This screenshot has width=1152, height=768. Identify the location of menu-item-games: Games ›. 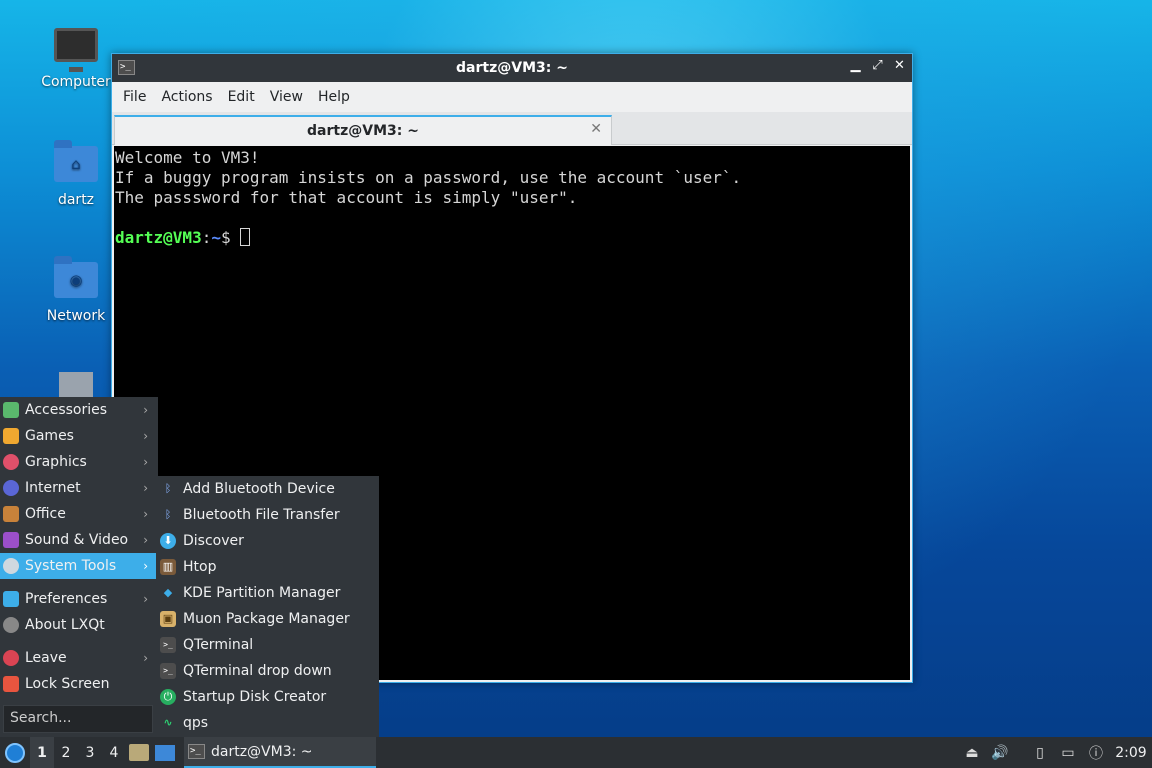
(79, 436).